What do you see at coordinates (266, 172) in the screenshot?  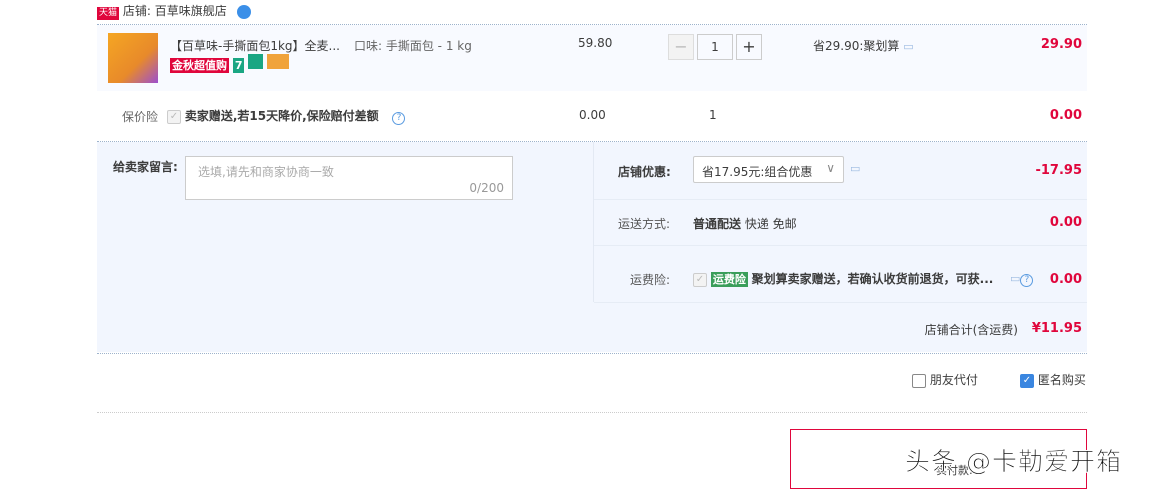 I see `message-placeholder: 选填,请先和商家协商一致` at bounding box center [266, 172].